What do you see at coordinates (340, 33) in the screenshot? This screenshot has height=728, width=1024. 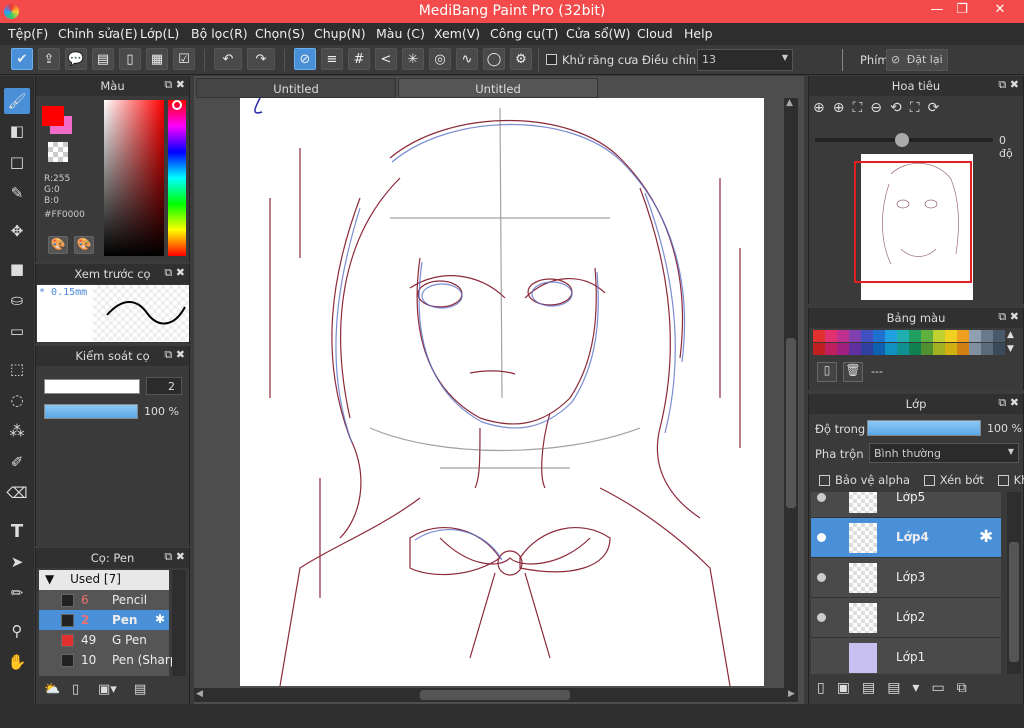 I see `menu-capture: Chụp(N)` at bounding box center [340, 33].